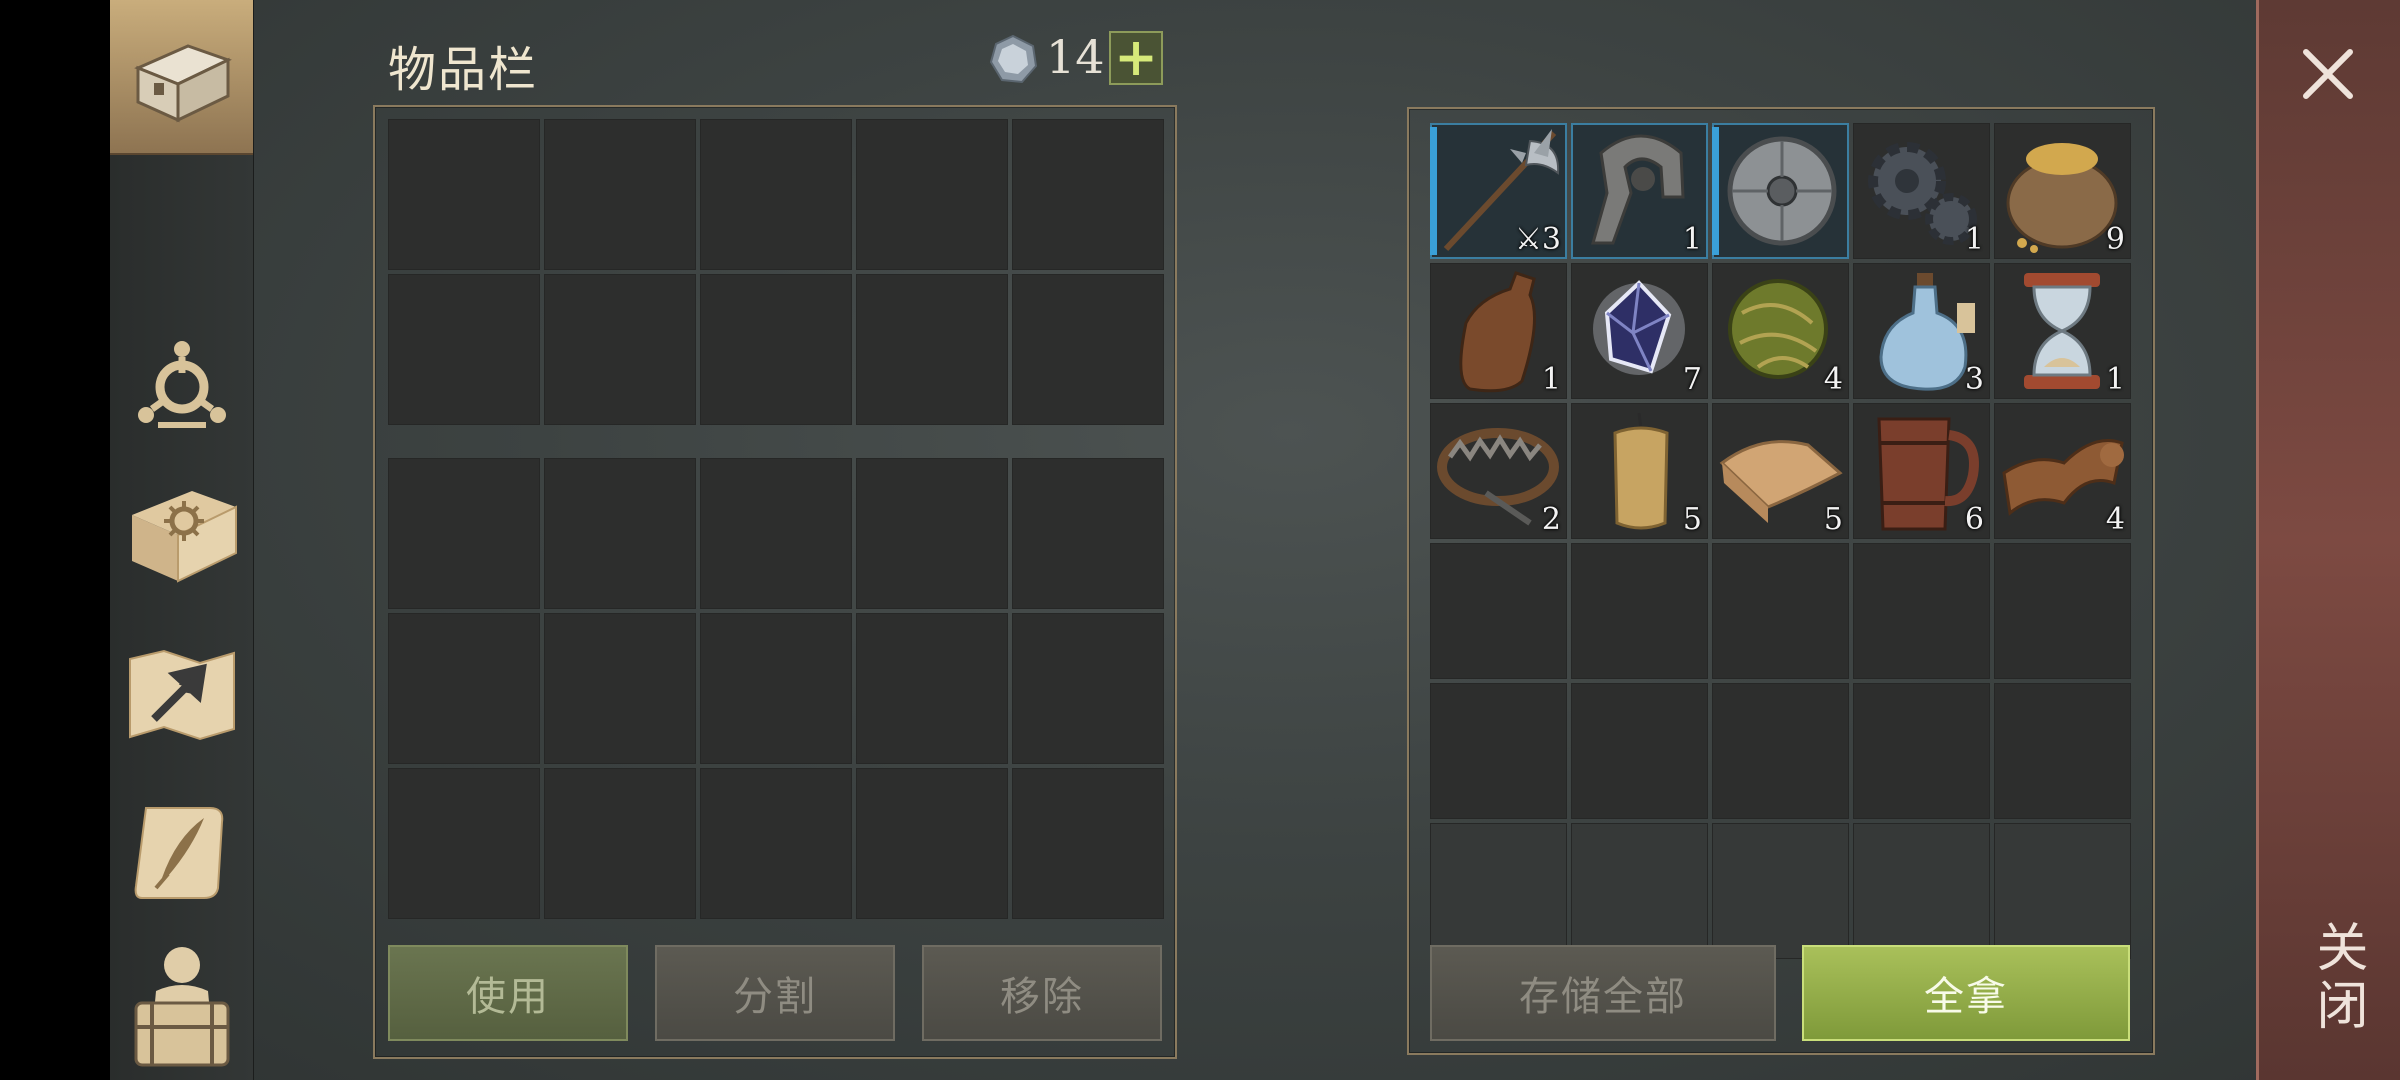  I want to click on skills-icon, so click(181, 384).